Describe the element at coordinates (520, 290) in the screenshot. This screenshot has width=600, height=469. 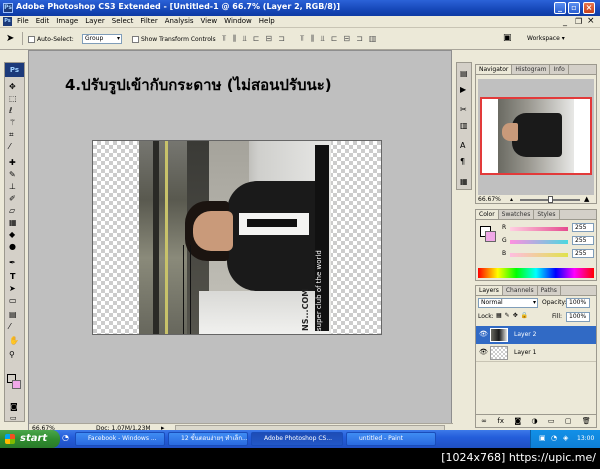
I see `tab-channels: Channels` at that location.